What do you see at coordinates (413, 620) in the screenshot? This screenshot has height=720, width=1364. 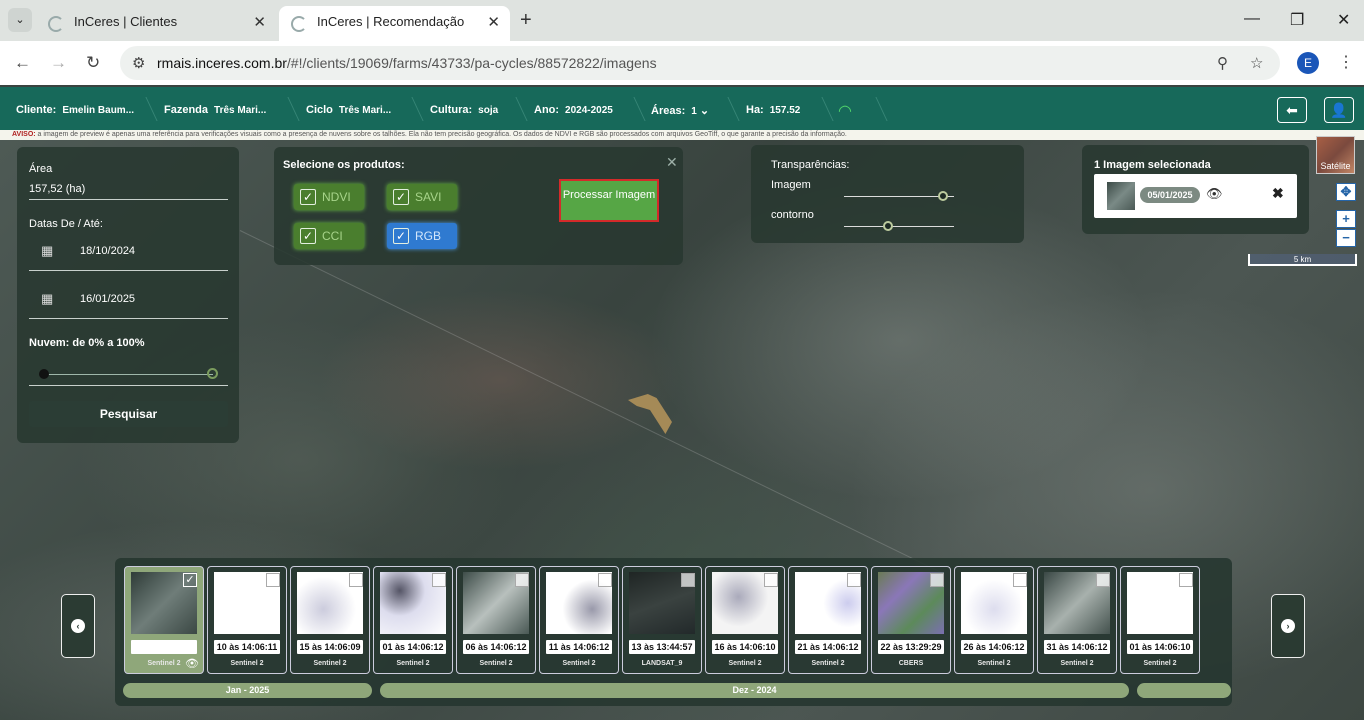 I see `image-card: 01 às 14:06:12 Sentinel 2` at bounding box center [413, 620].